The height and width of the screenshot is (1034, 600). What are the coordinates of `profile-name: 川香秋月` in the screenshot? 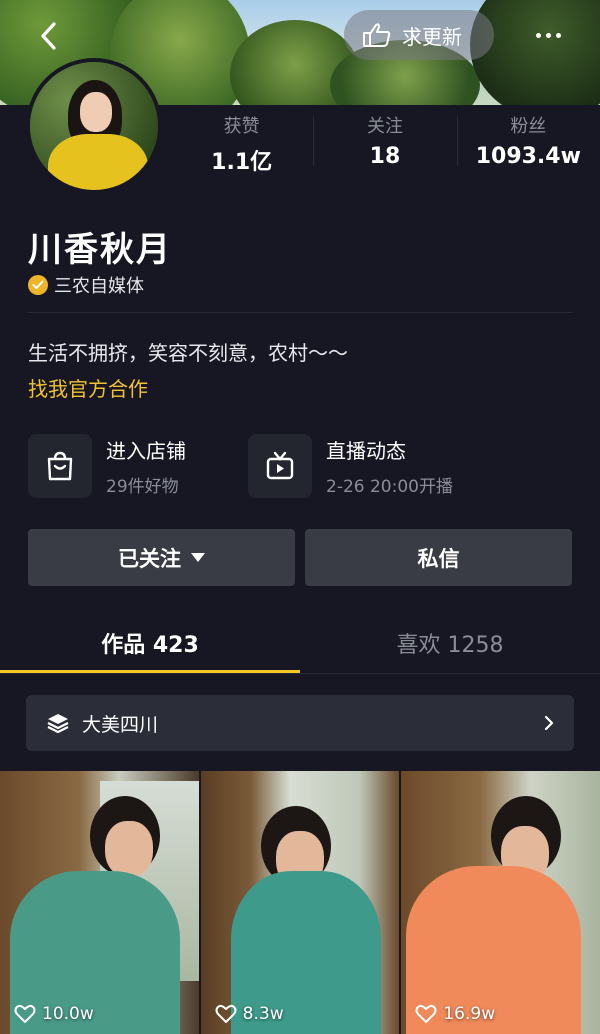 It's located at (100, 250).